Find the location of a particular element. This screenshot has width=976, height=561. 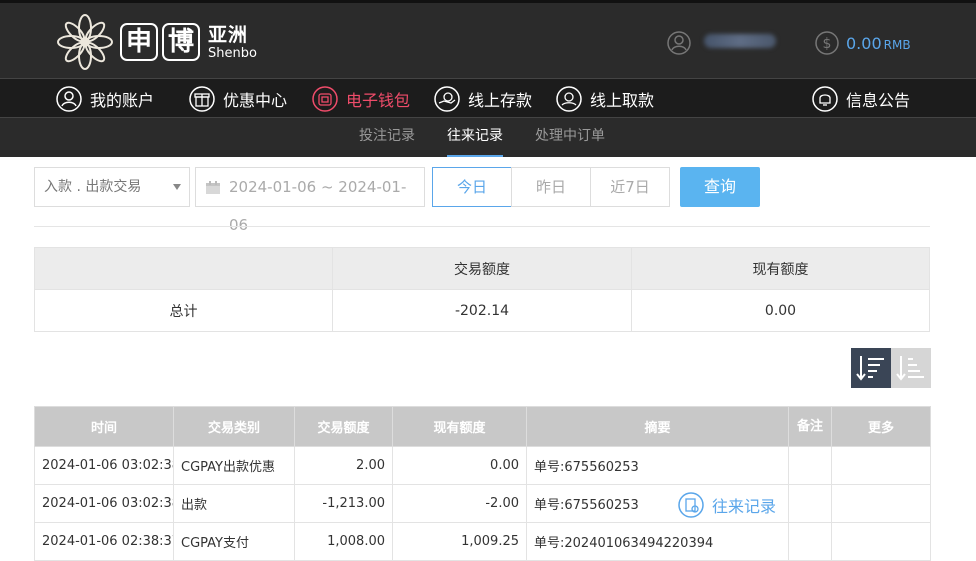

deposit-icon is located at coordinates (447, 99).